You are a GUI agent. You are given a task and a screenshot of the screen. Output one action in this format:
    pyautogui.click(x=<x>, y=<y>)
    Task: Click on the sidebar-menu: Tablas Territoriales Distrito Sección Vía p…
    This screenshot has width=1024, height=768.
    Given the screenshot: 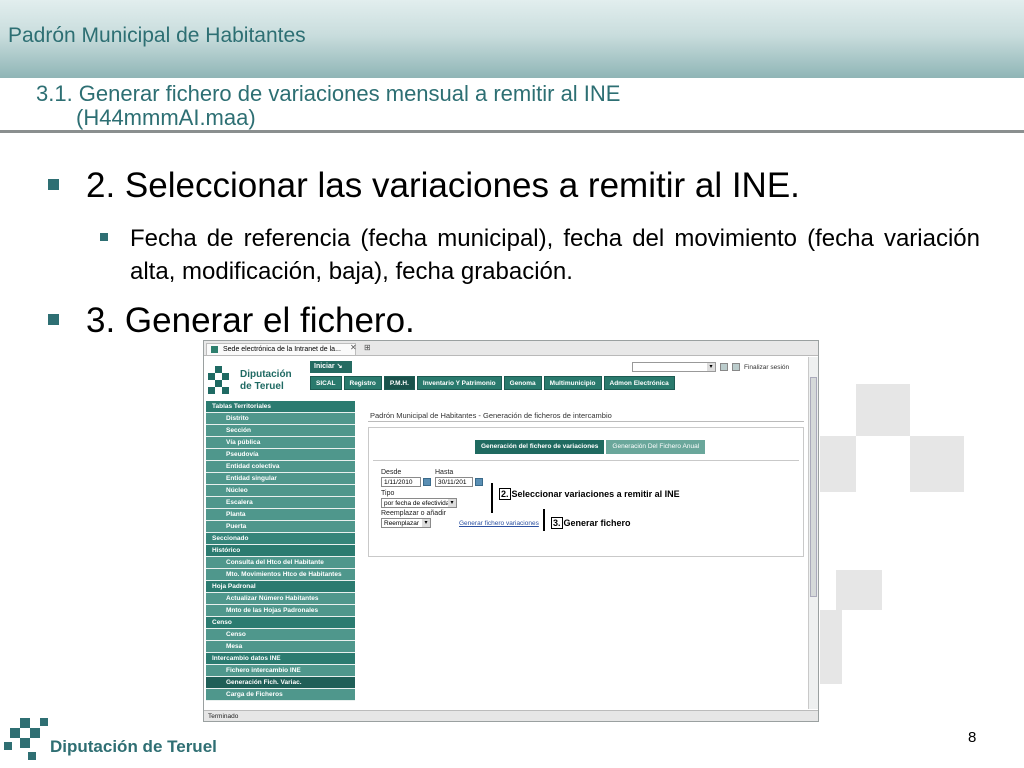 What is the action you would take?
    pyautogui.click(x=280, y=555)
    